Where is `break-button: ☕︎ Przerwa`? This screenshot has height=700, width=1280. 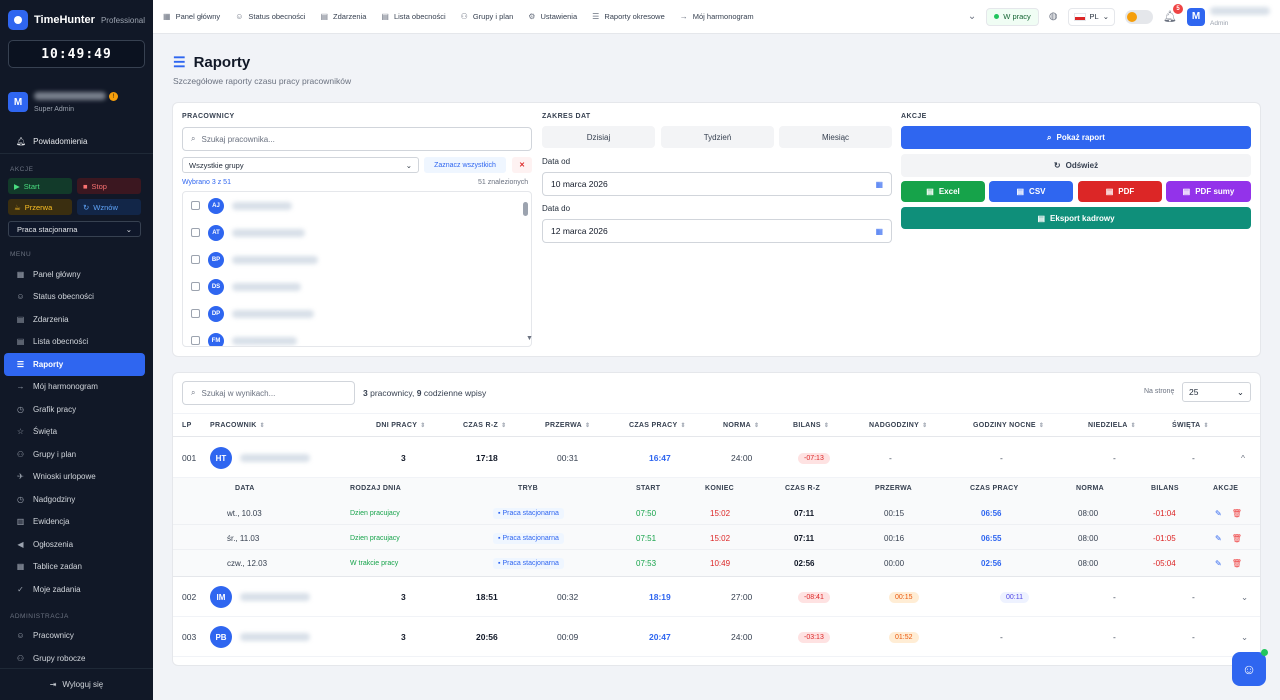
break-button: ☕︎ Przerwa is located at coordinates (40, 207).